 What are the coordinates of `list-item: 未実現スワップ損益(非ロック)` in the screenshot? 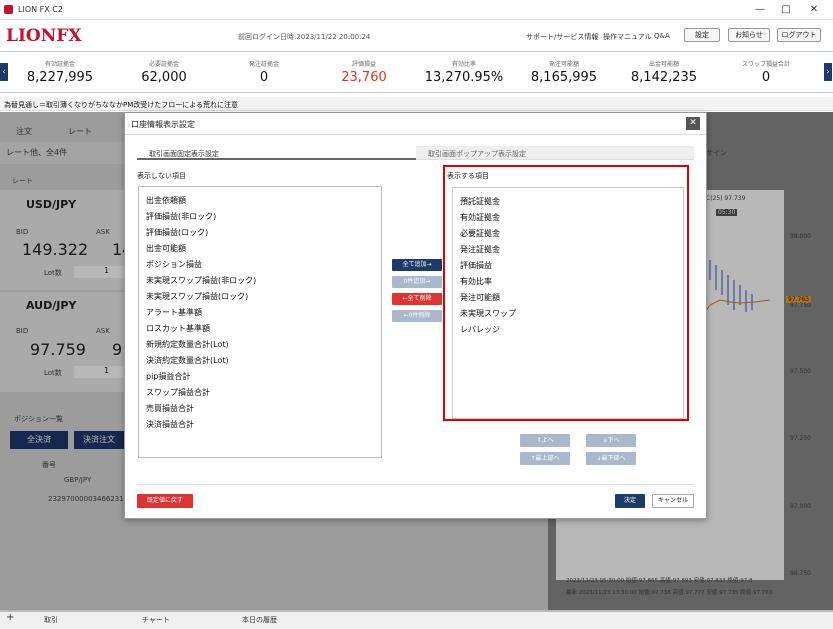 It's located at (201, 280).